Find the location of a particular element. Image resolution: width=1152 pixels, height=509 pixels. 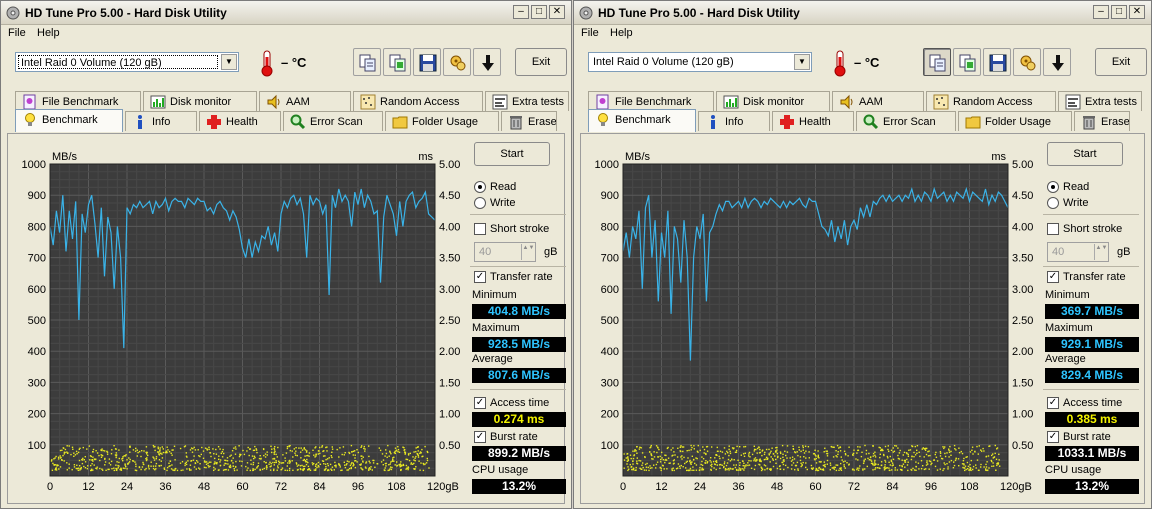

tab-label: Folder Usage is located at coordinates (1018, 122).